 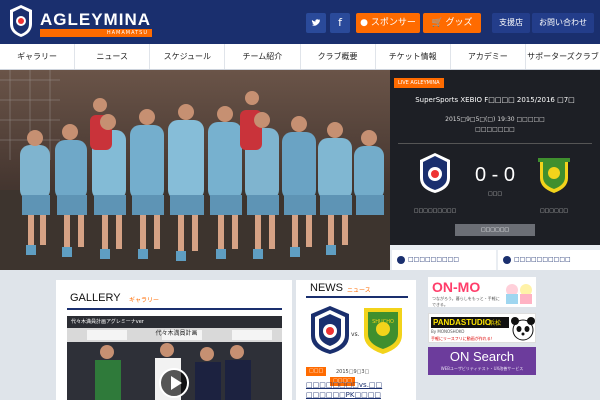 I want to click on away-team-crest-icon, so click(x=554, y=175).